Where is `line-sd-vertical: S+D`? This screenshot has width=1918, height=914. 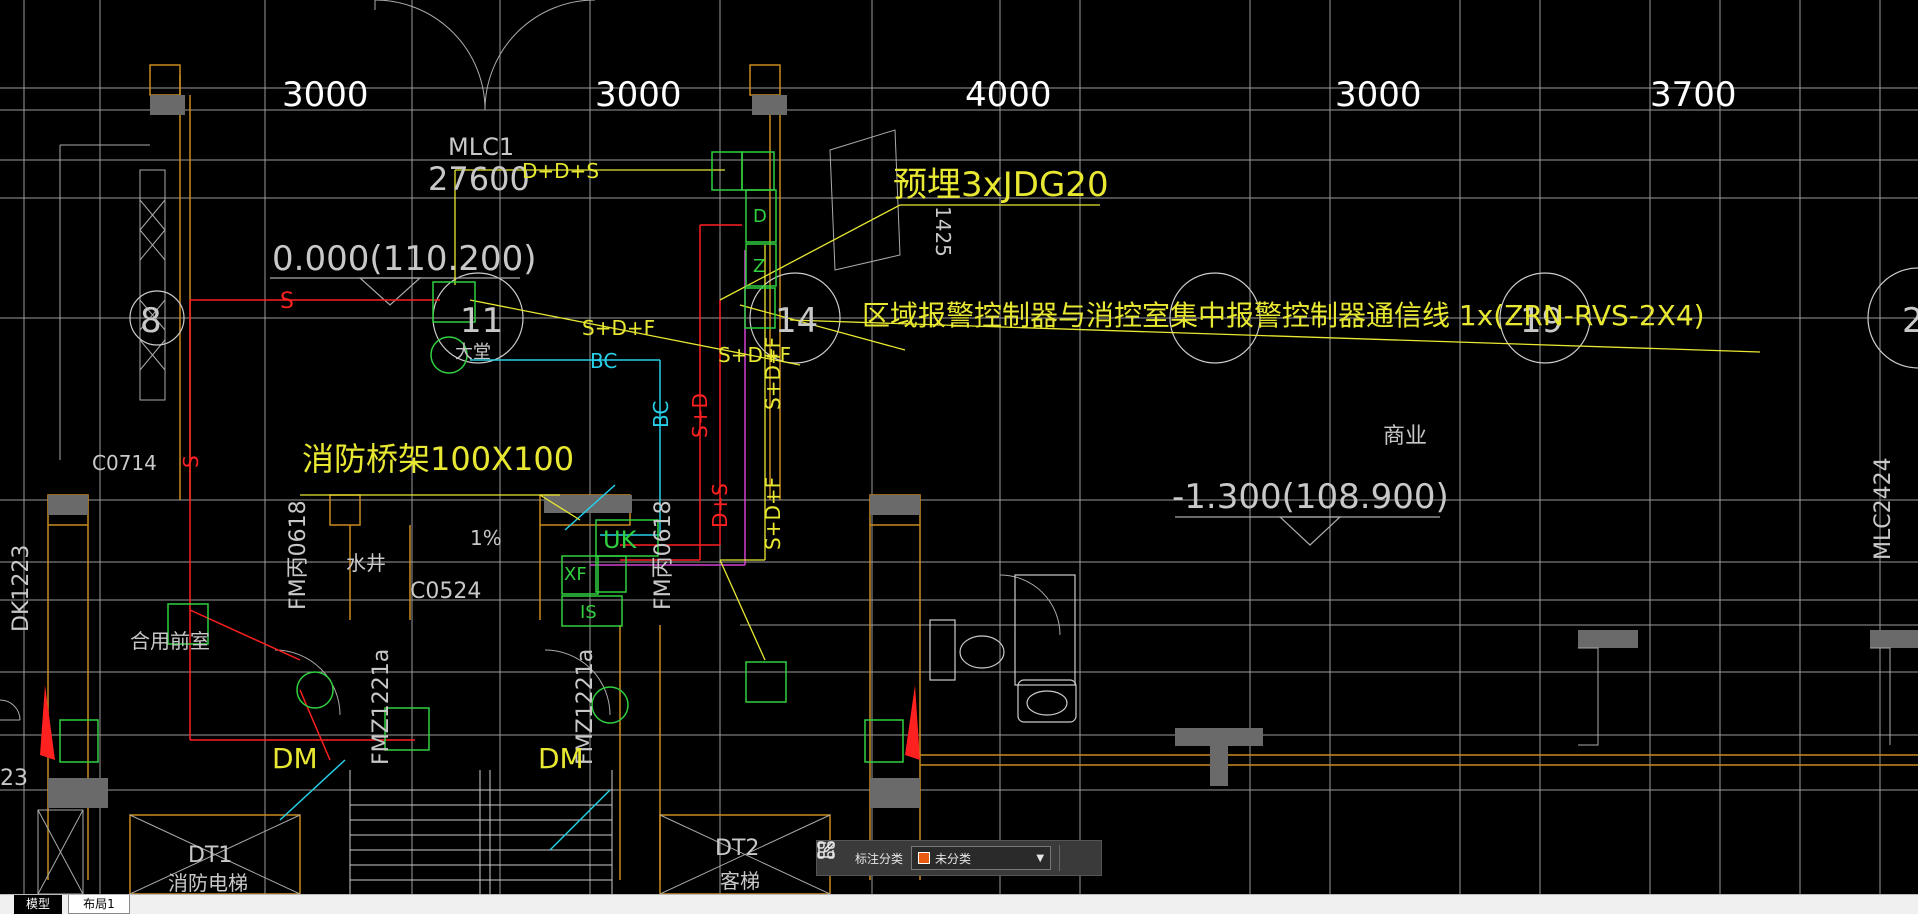
line-sd-vertical: S+D is located at coordinates (700, 415).